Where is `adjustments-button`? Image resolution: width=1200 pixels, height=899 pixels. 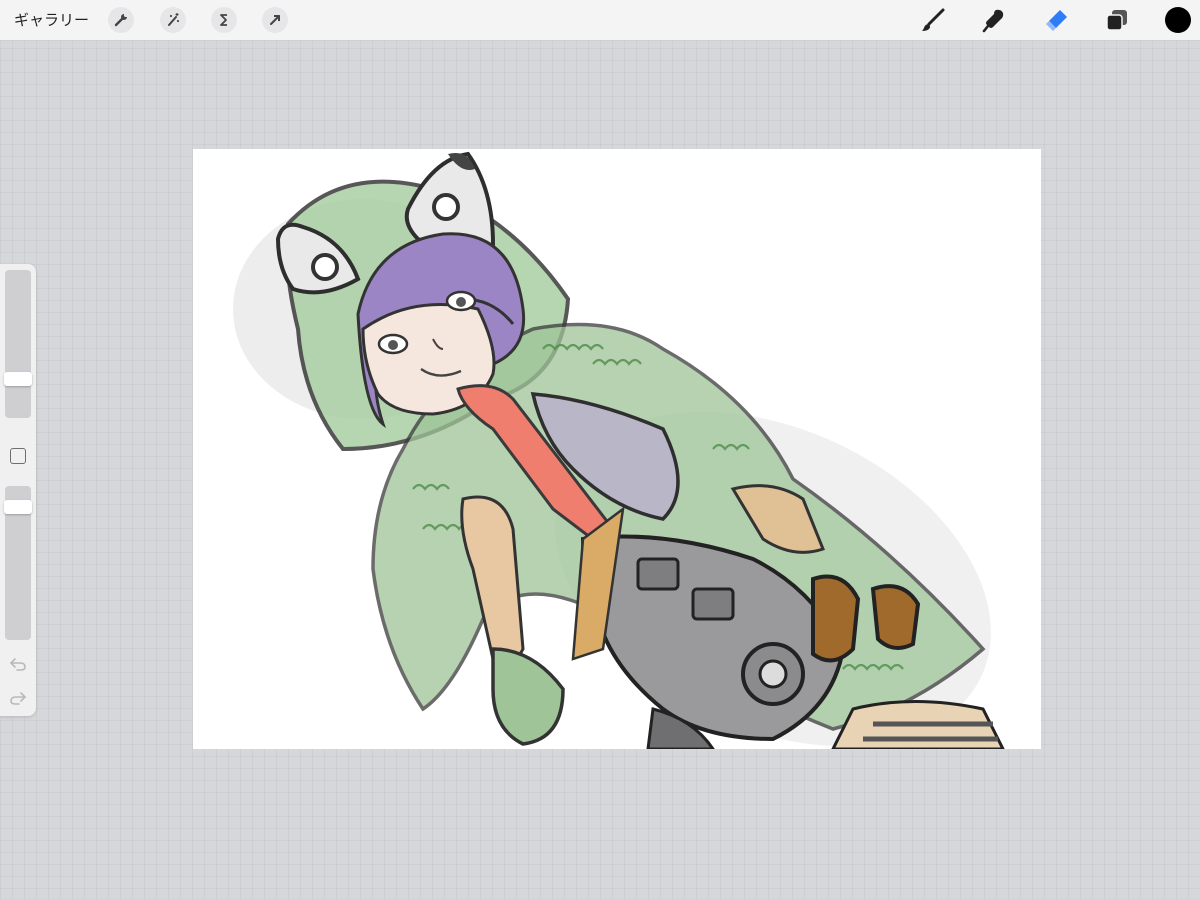 adjustments-button is located at coordinates (173, 20).